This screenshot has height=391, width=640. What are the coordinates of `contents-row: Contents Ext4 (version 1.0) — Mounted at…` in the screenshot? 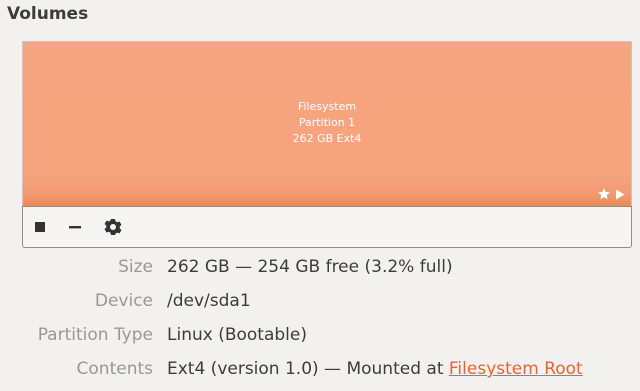 It's located at (320, 369).